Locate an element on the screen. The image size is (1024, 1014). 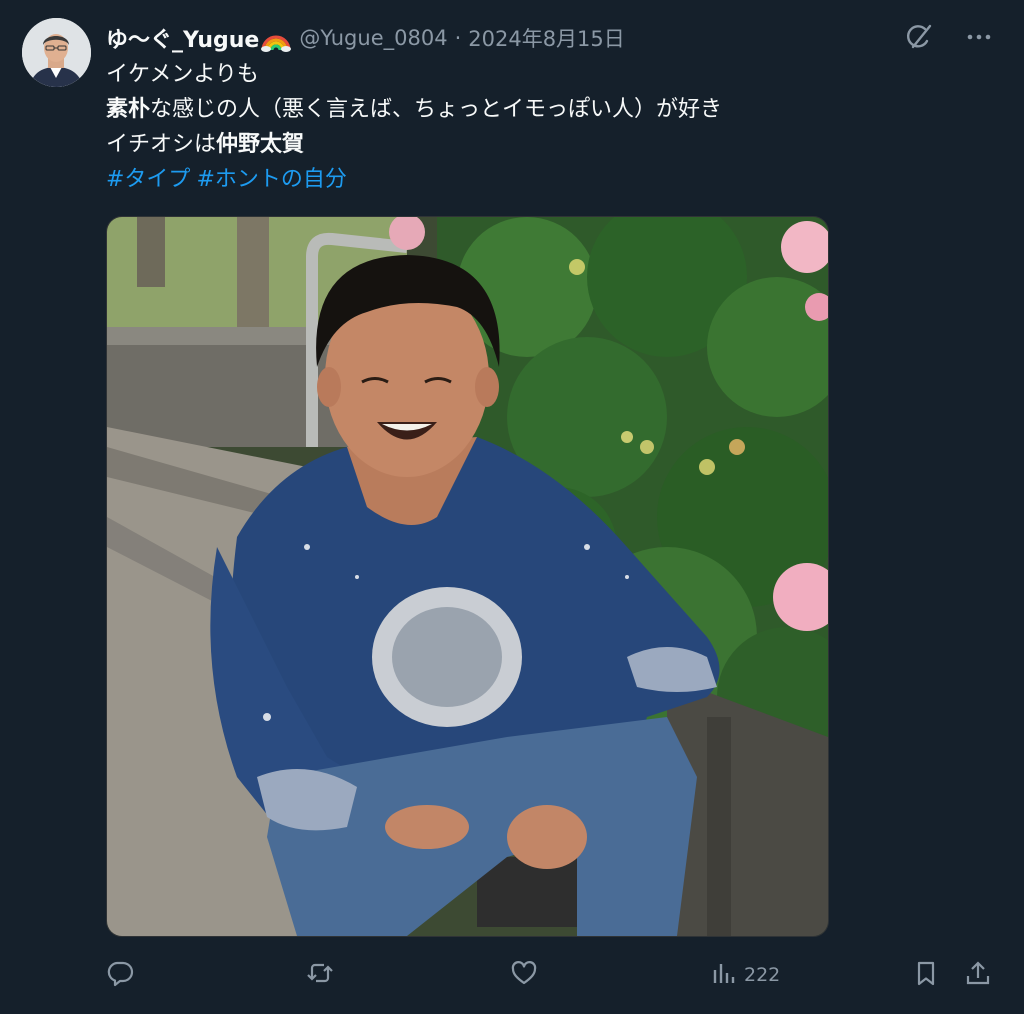
reply-icon is located at coordinates (120, 975).